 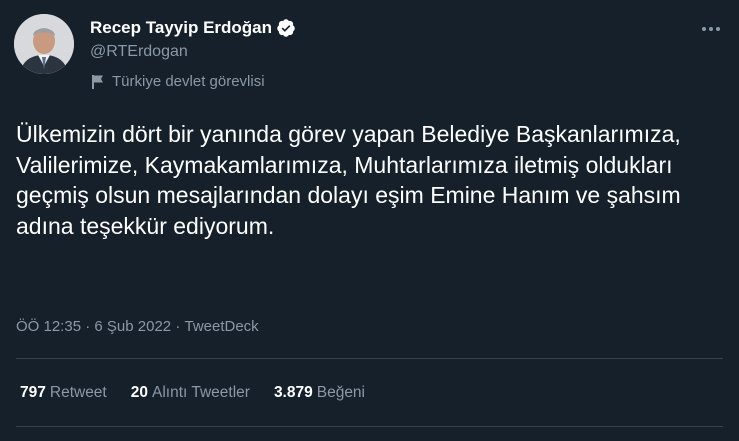 I want to click on tweet-date: 6 Şub 2022, so click(x=132, y=326).